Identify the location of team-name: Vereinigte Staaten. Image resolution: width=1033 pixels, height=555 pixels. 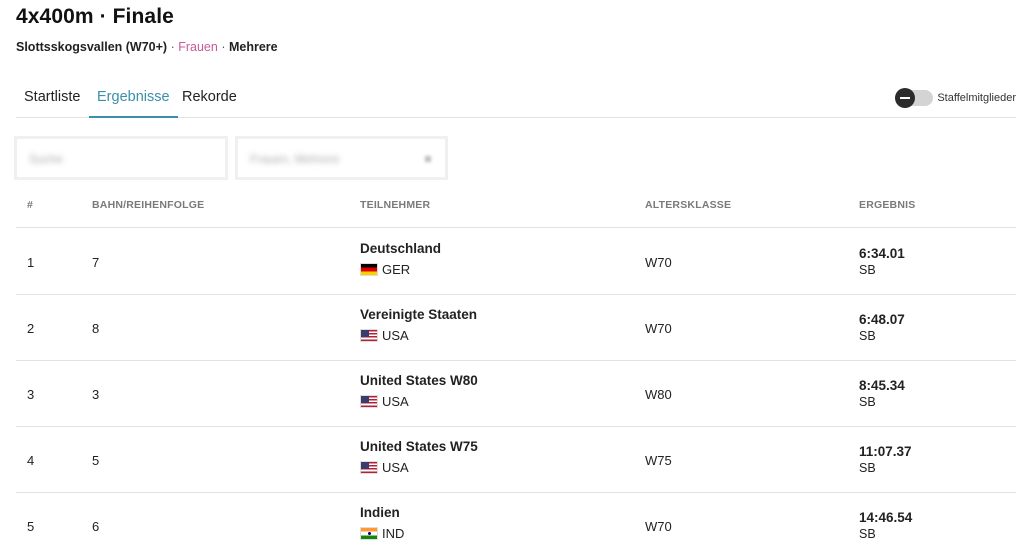
(418, 314).